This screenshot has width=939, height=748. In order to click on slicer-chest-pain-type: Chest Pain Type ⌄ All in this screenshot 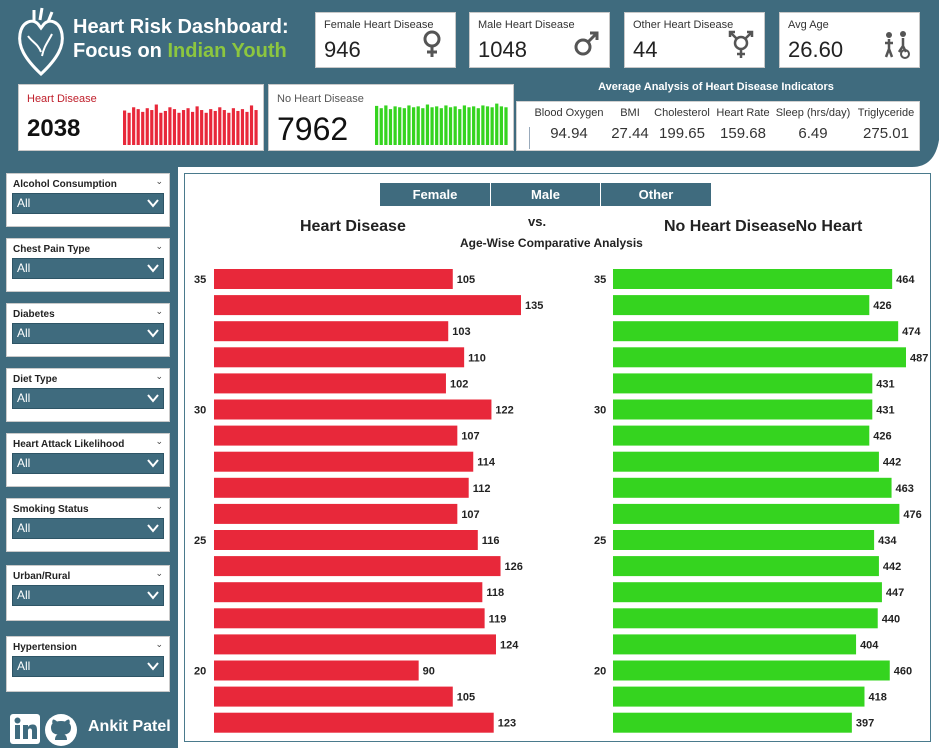, I will do `click(88, 265)`.